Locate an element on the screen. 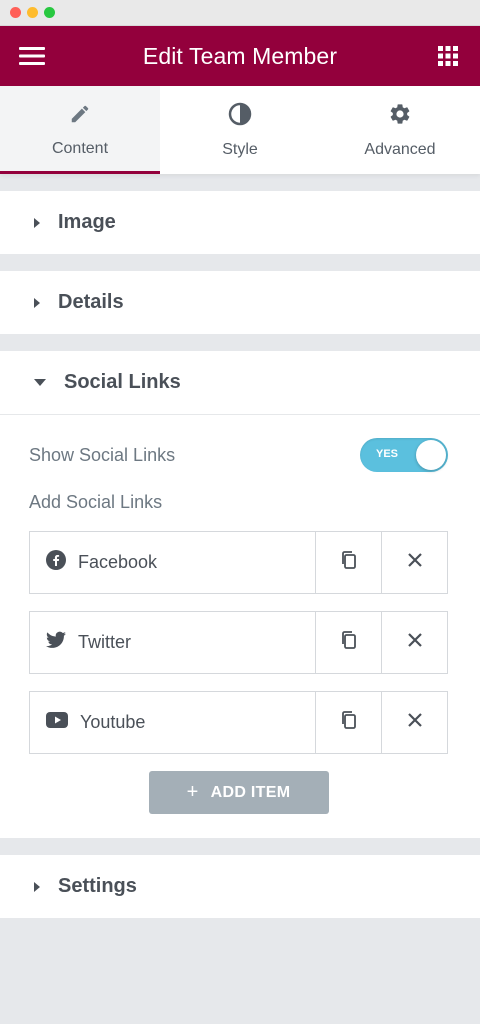  panel-header: Edit Team Member is located at coordinates (240, 56).